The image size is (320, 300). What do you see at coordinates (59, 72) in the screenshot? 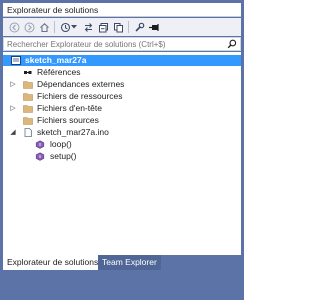
I see `tree-item-label: Références` at bounding box center [59, 72].